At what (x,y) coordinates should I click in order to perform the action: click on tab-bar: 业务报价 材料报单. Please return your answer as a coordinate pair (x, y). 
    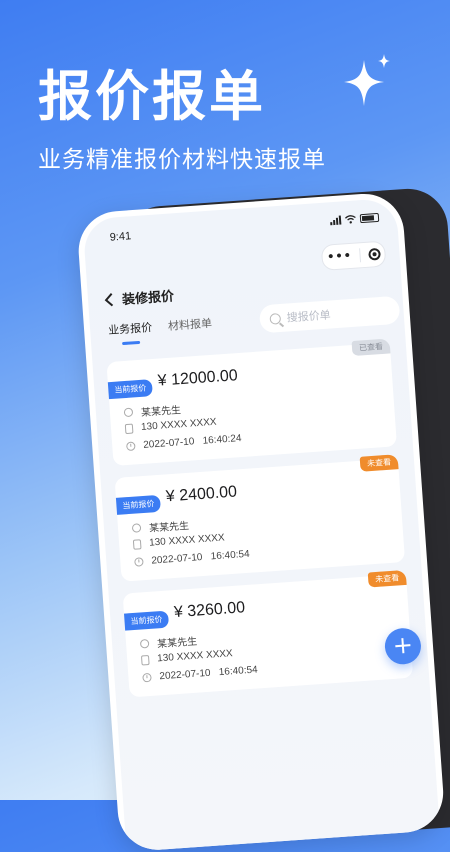
    Looking at the image, I should click on (160, 330).